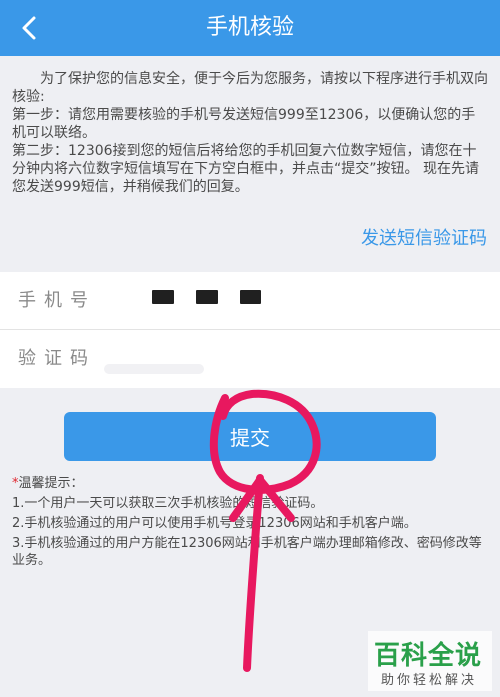  I want to click on send-sms-code-link: 发送短信验证码, so click(424, 237).